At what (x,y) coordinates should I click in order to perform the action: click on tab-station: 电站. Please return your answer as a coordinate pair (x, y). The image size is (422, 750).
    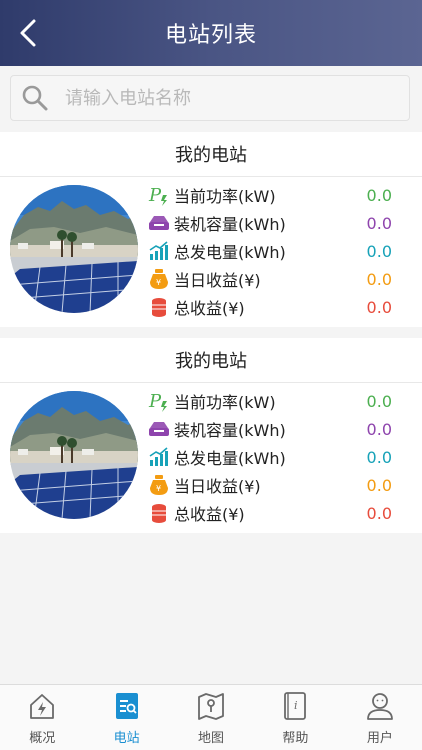
    Looking at the image, I should click on (126, 717).